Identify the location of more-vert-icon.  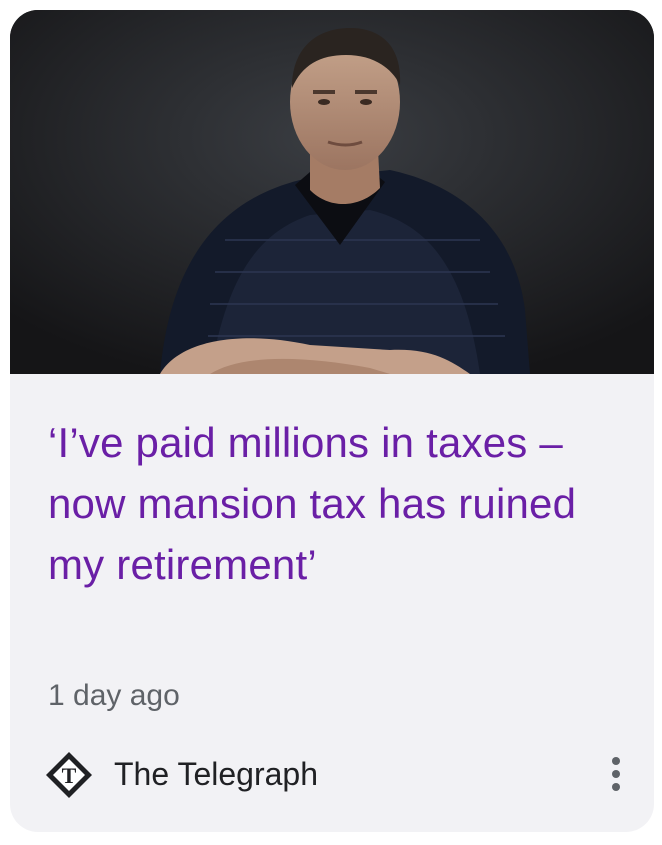
(616, 761).